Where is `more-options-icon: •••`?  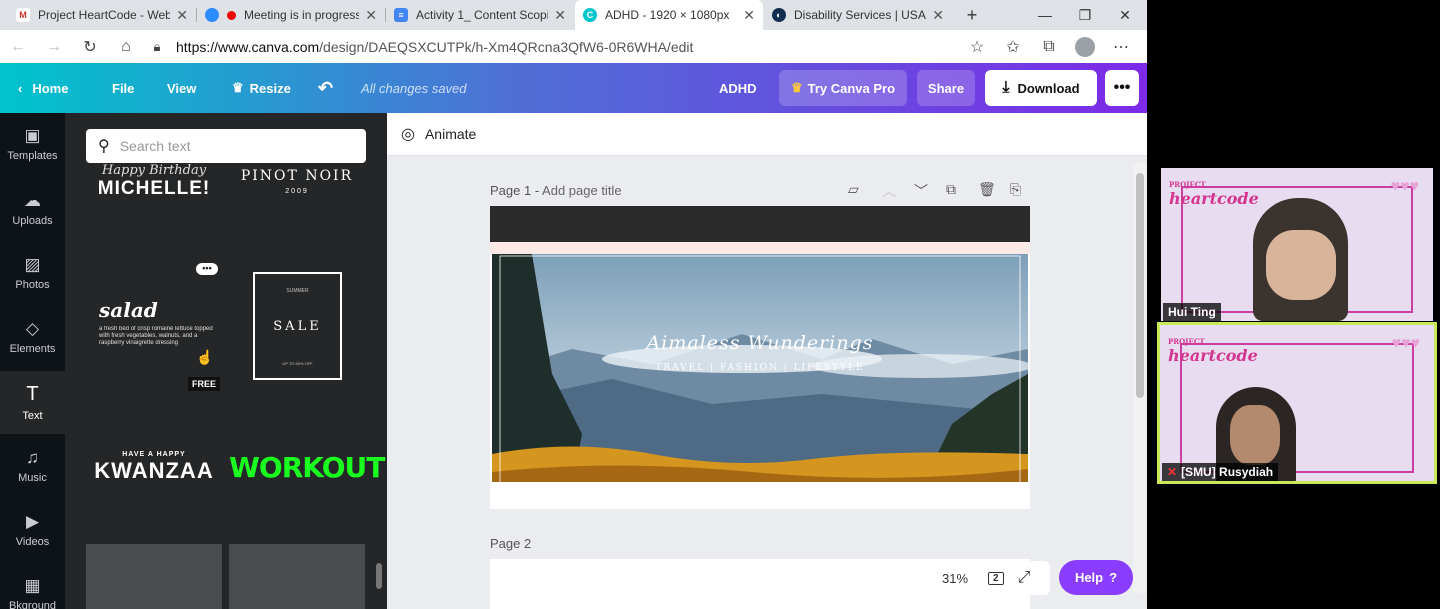 more-options-icon: ••• is located at coordinates (207, 269).